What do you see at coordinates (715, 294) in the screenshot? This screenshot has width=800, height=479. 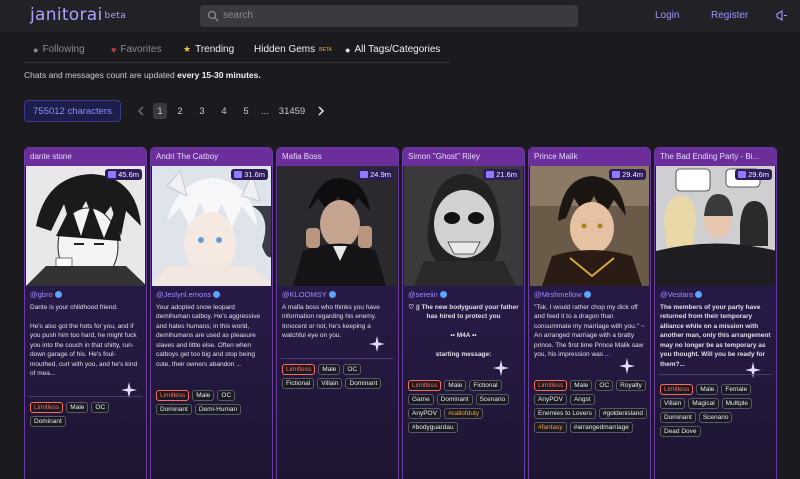 I see `creator-link: @Vestara` at bounding box center [715, 294].